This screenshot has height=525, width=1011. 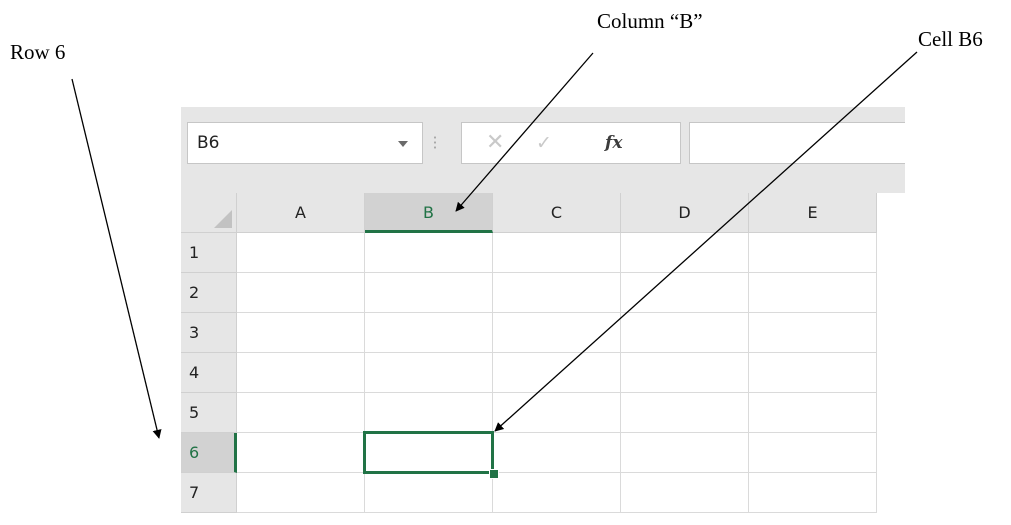 What do you see at coordinates (209, 453) in the screenshot?
I see `row-header-6: 6` at bounding box center [209, 453].